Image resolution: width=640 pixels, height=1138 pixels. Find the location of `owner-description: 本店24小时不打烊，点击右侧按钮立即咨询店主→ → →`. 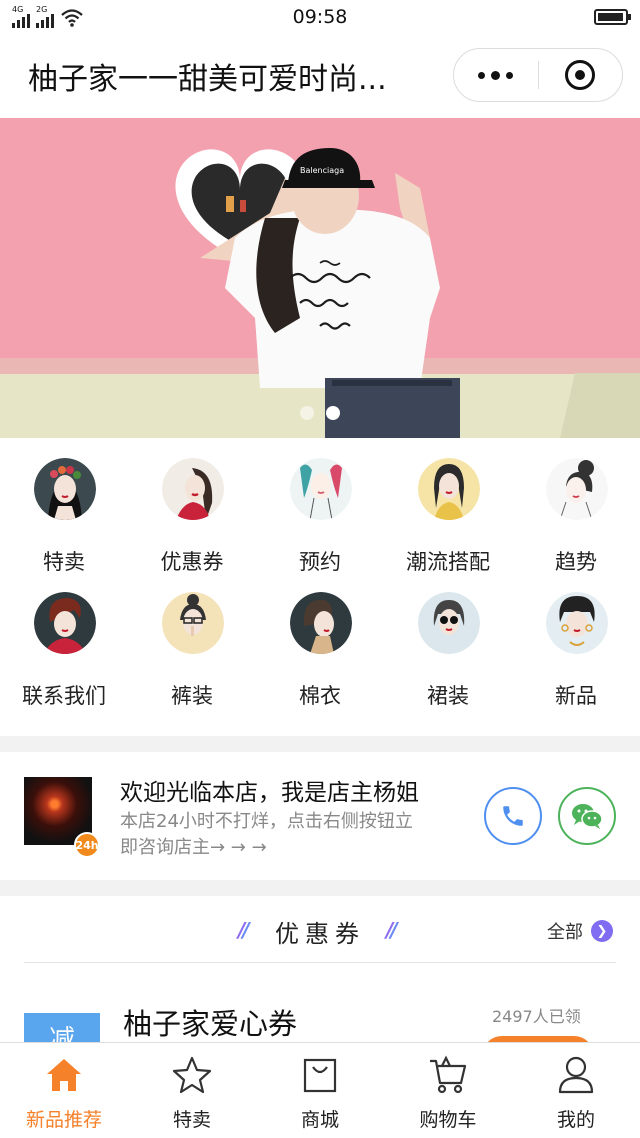

owner-description: 本店24小时不打烊，点击右侧按钮立即咨询店主→ → → is located at coordinates (266, 834).